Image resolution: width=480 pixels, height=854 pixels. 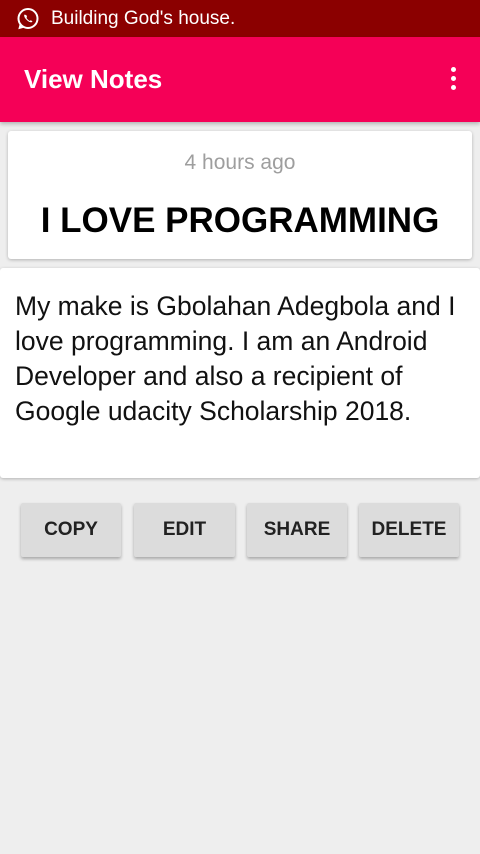 What do you see at coordinates (241, 530) in the screenshot?
I see `note-actions: COPY EDIT SHARE DELETE` at bounding box center [241, 530].